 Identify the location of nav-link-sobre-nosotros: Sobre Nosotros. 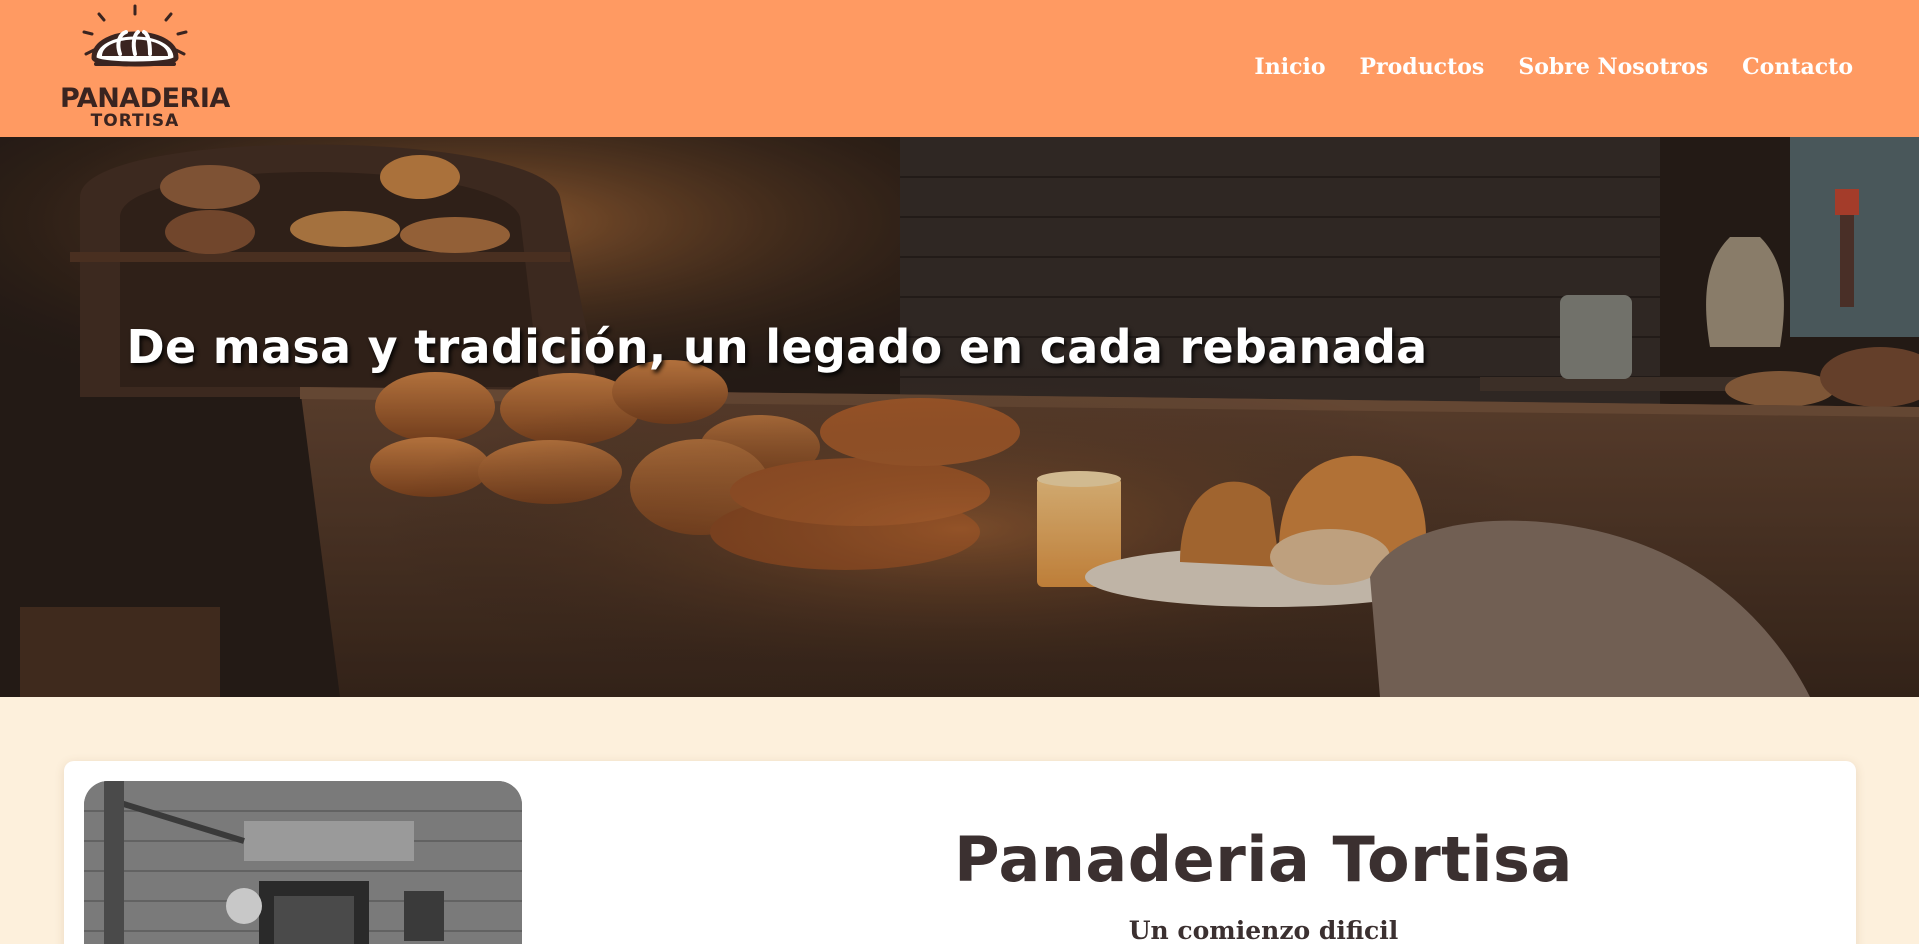
(1613, 67).